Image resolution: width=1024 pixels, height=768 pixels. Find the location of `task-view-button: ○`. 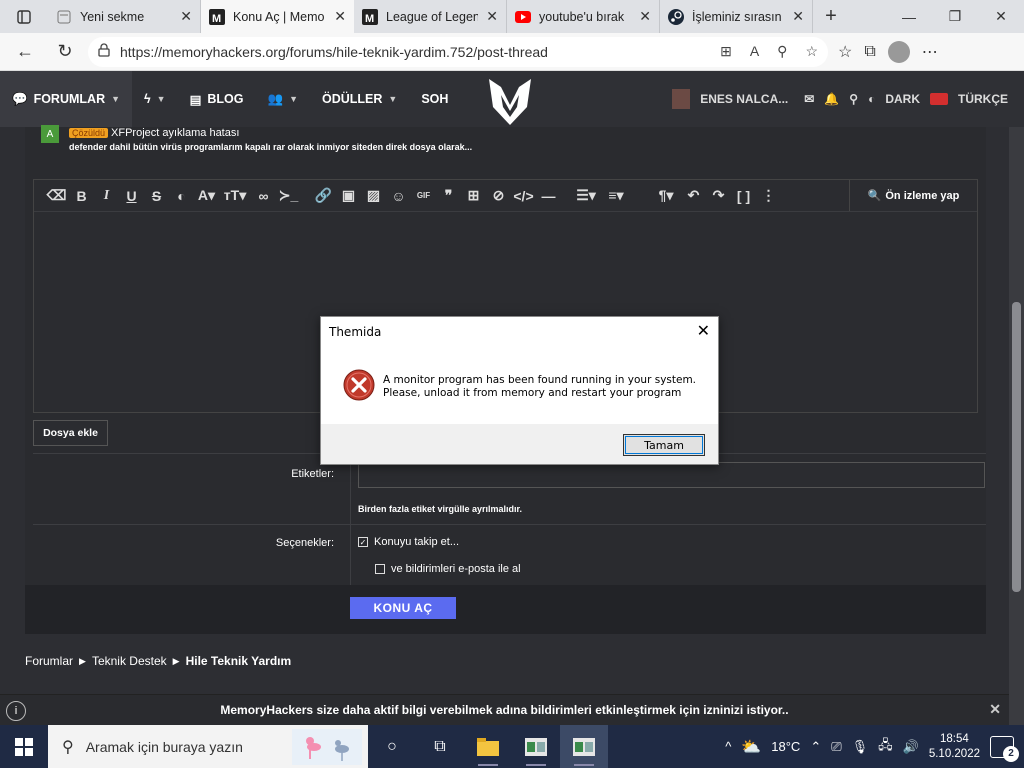

task-view-button: ○ is located at coordinates (392, 746).